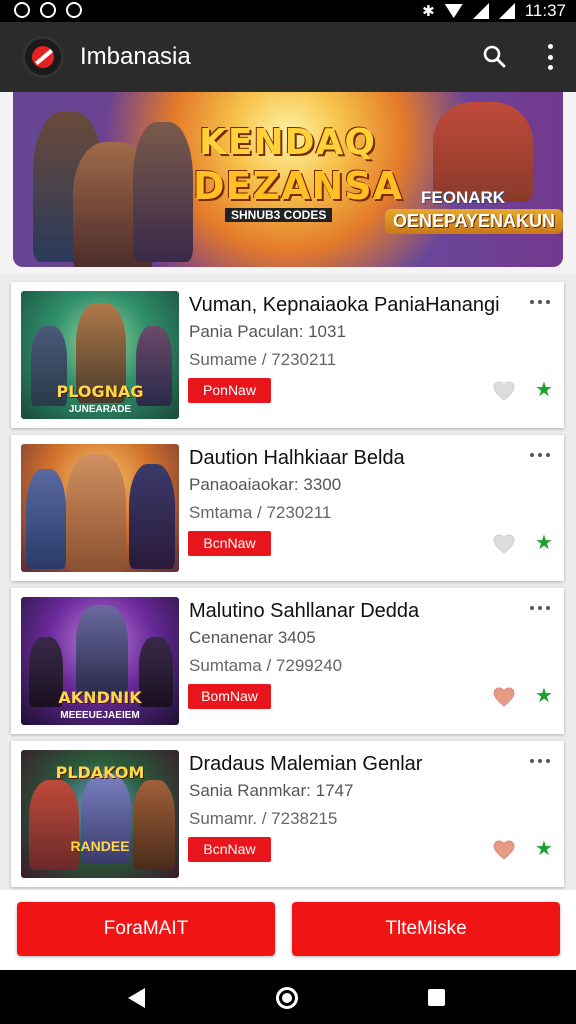 This screenshot has width=576, height=1024. Describe the element at coordinates (100, 846) in the screenshot. I see `thumbnail-subtitle: RANDEE` at that location.